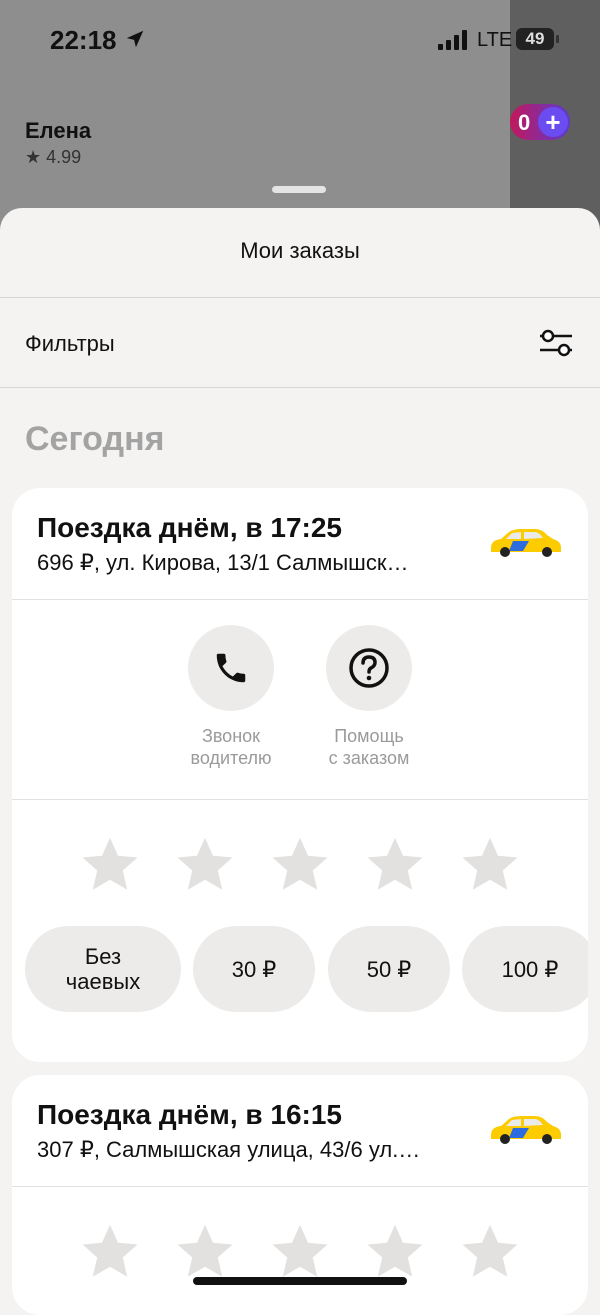  What do you see at coordinates (530, 969) in the screenshot?
I see `tip-label: 100 ₽` at bounding box center [530, 969].